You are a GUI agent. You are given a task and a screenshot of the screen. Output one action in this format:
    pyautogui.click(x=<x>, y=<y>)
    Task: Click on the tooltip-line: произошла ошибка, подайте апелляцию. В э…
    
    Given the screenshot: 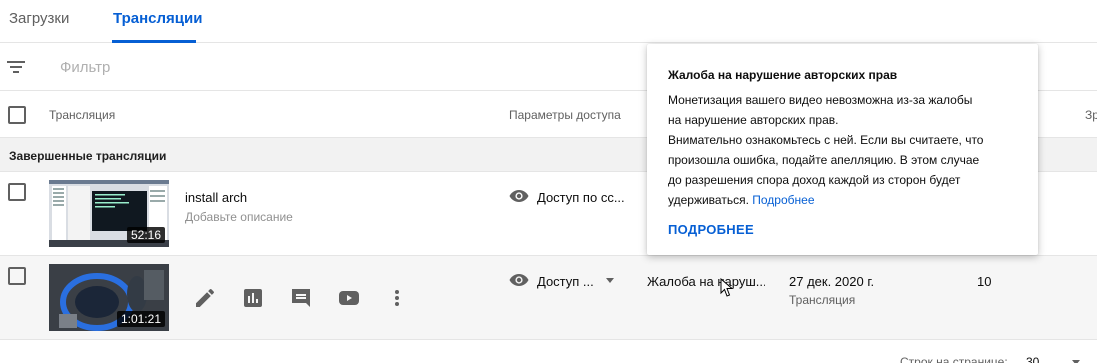 What is the action you would take?
    pyautogui.click(x=824, y=160)
    